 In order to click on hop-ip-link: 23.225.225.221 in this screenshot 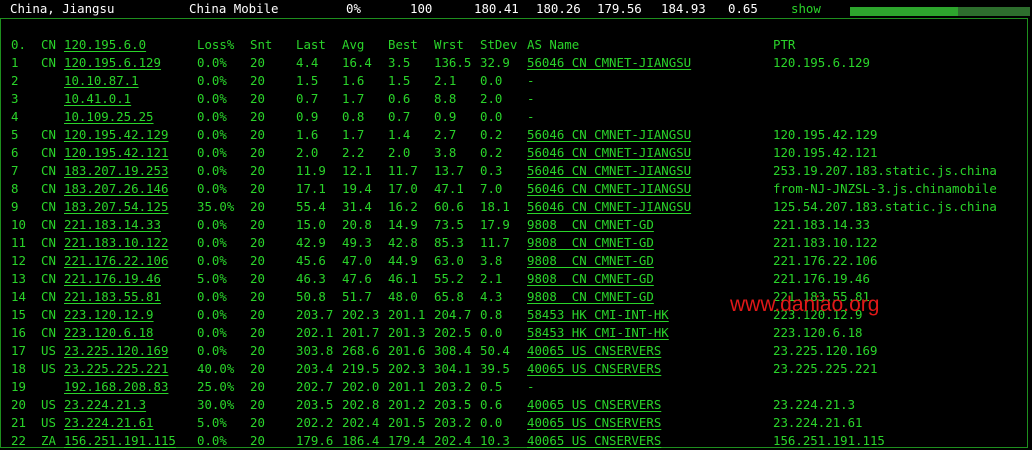, I will do `click(116, 369)`.